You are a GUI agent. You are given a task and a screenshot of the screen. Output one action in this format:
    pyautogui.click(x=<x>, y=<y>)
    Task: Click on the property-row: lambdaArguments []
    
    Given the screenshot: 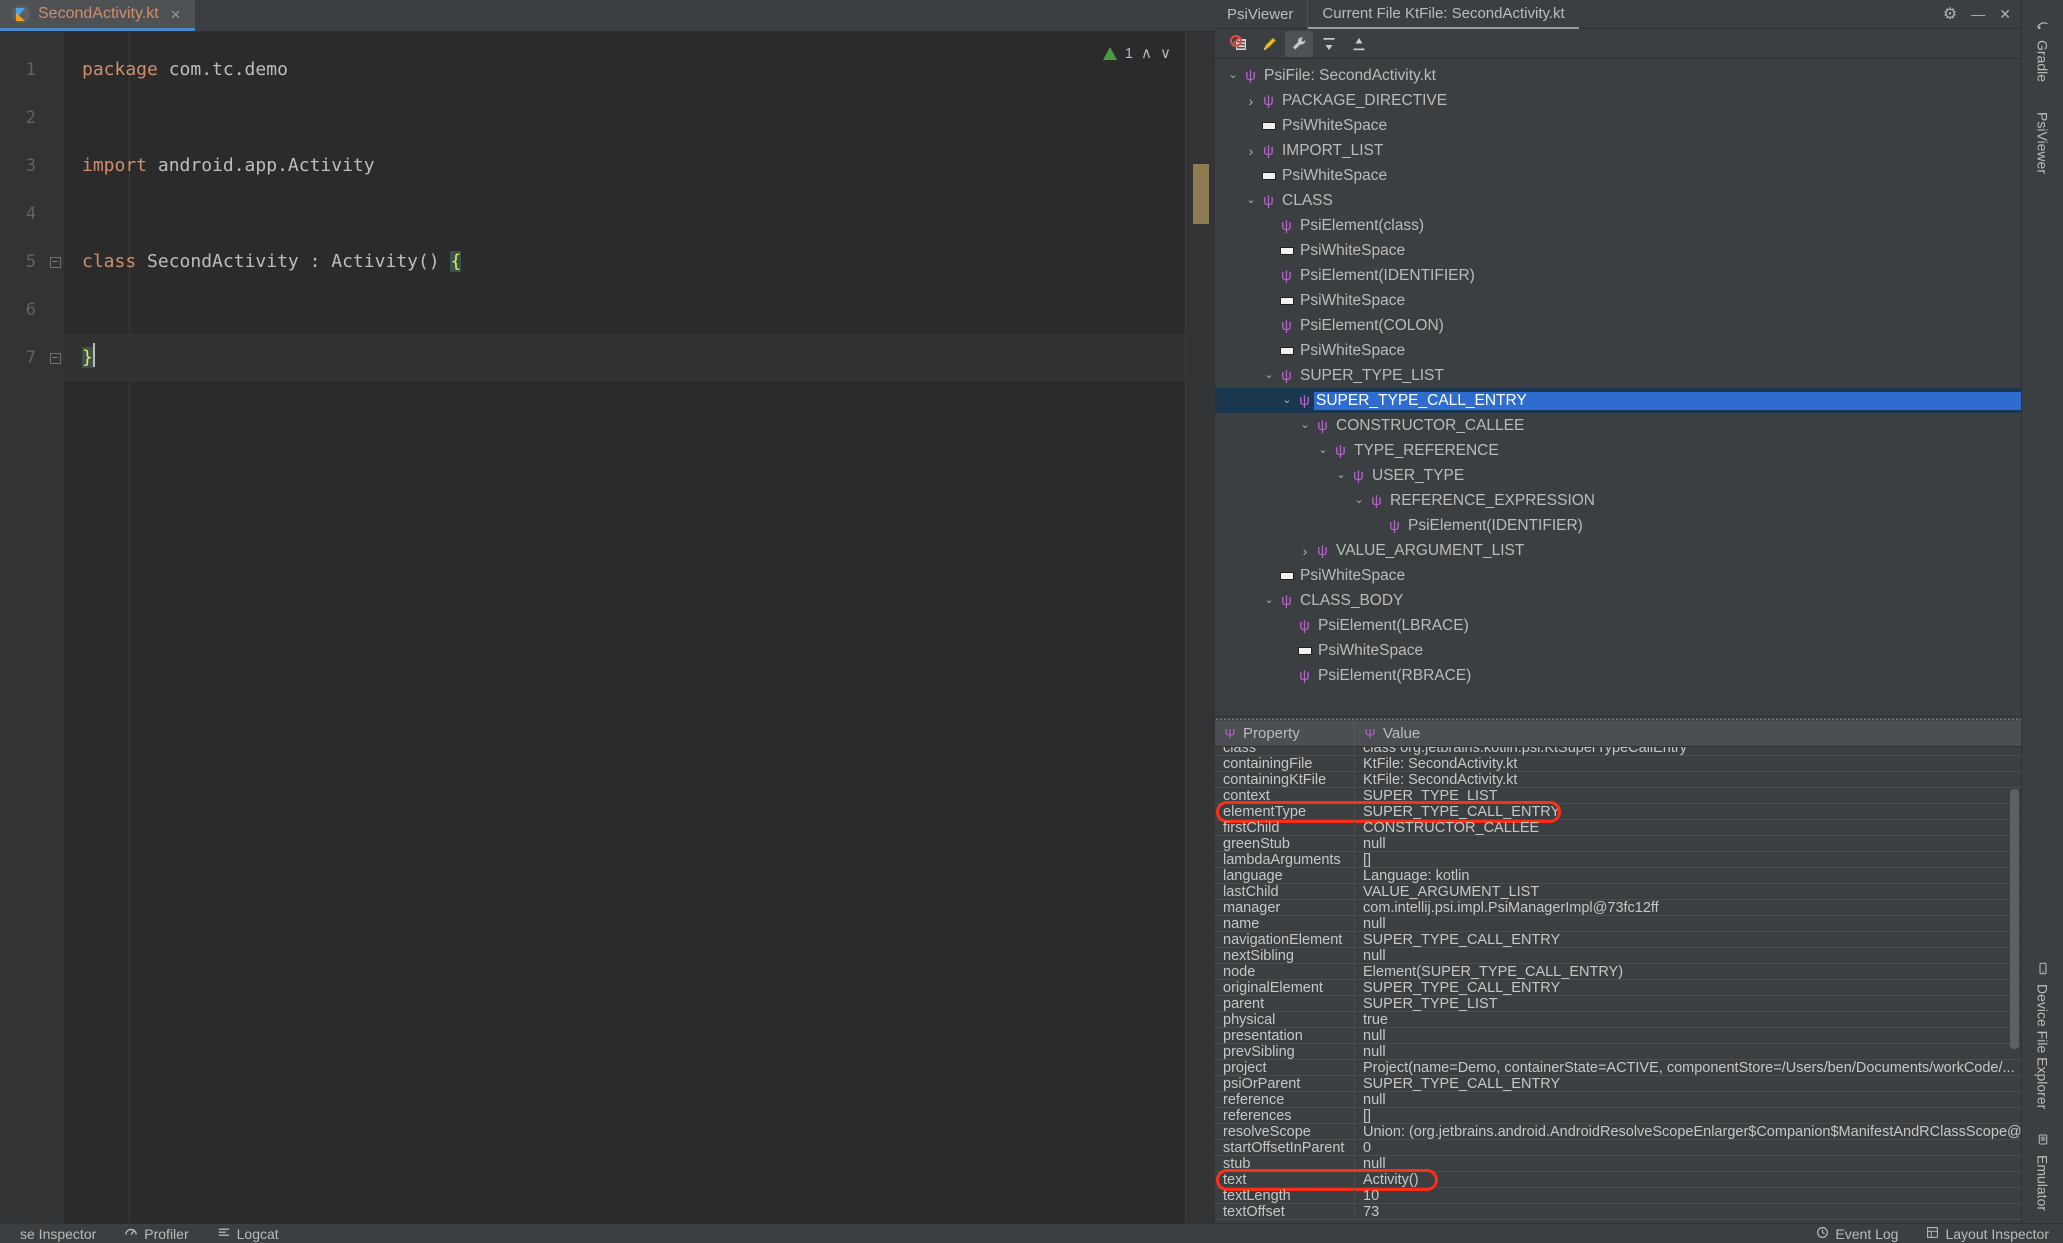 What is the action you would take?
    pyautogui.click(x=1618, y=859)
    